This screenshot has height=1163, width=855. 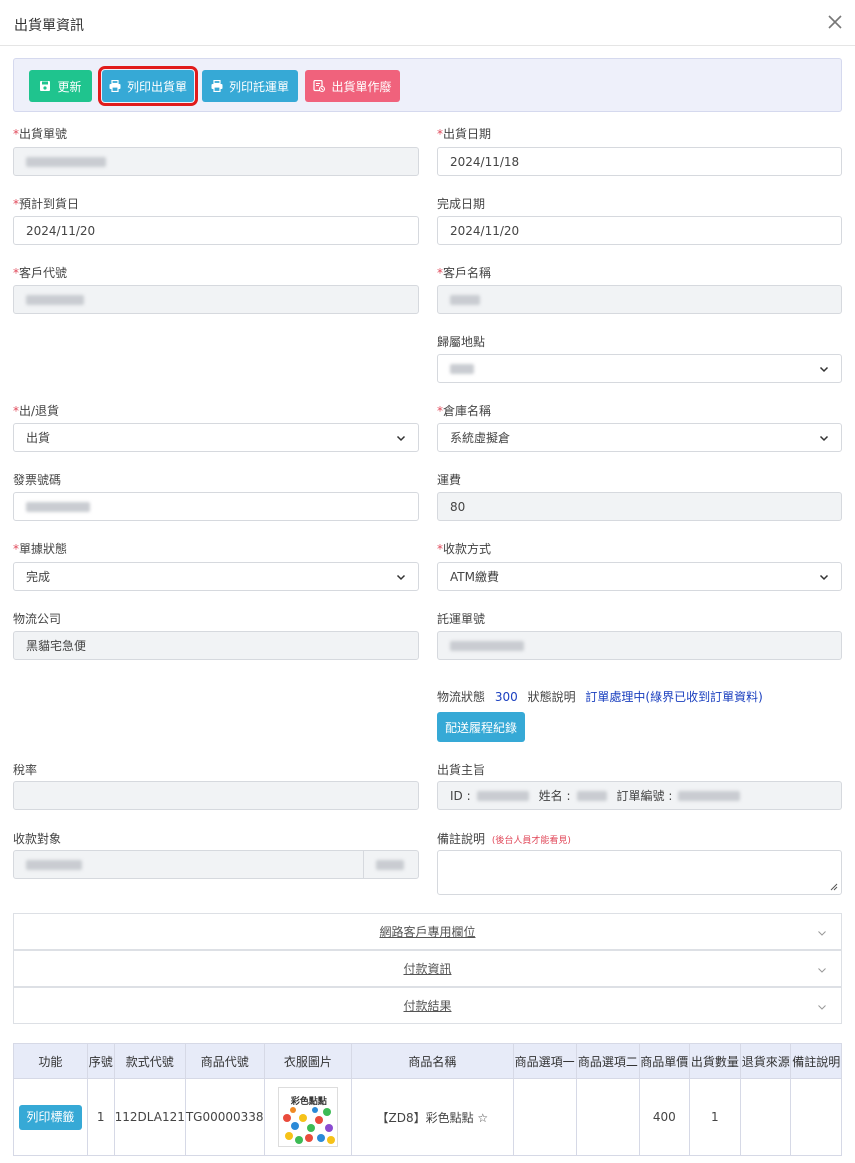 I want to click on completed-date-label: 完成日期, so click(x=461, y=204).